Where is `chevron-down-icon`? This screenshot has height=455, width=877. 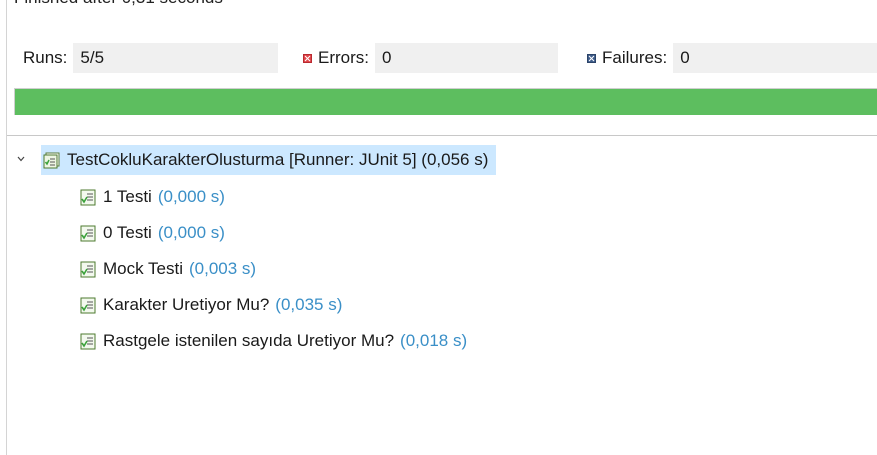 chevron-down-icon is located at coordinates (21, 159).